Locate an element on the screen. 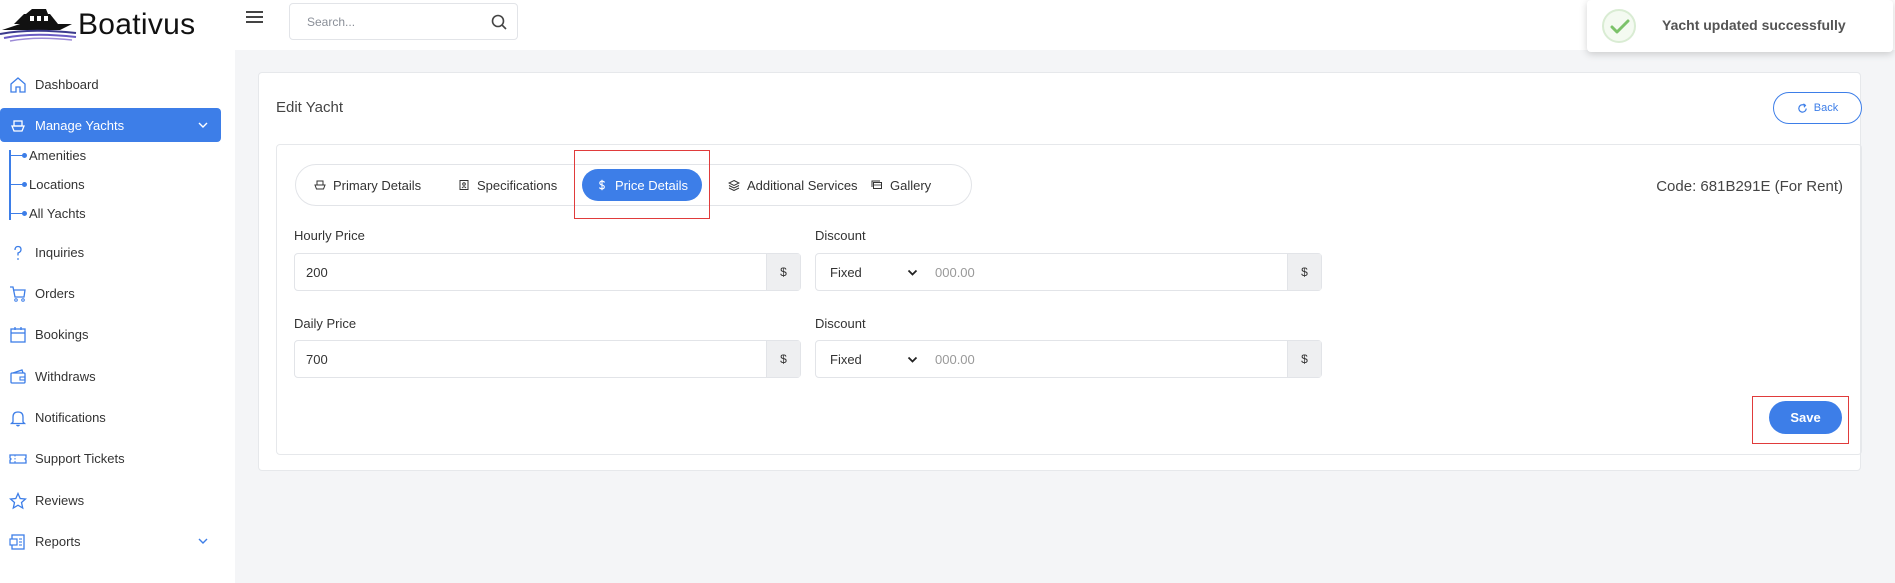 The image size is (1895, 583). toast-message: Yacht updated successfully is located at coordinates (1754, 25).